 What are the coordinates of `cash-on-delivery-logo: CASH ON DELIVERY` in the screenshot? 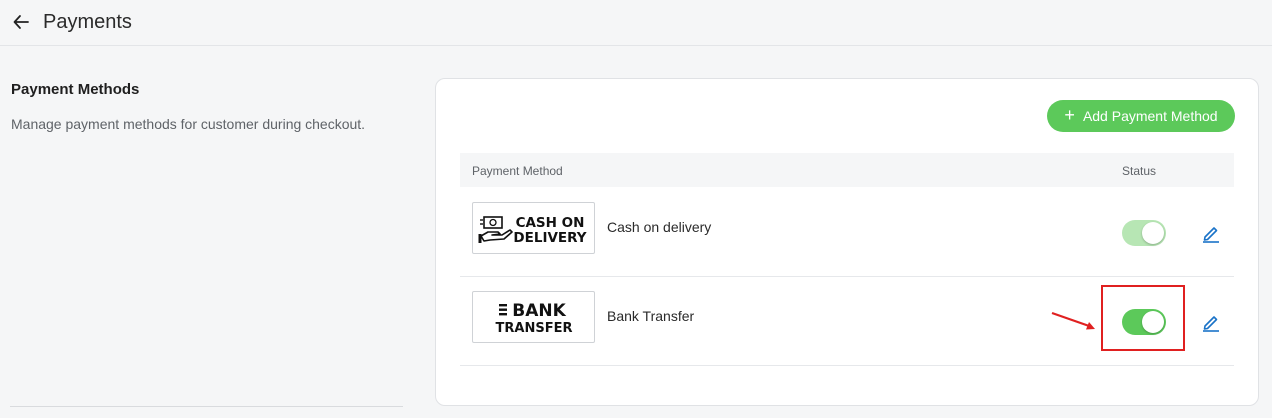 It's located at (533, 228).